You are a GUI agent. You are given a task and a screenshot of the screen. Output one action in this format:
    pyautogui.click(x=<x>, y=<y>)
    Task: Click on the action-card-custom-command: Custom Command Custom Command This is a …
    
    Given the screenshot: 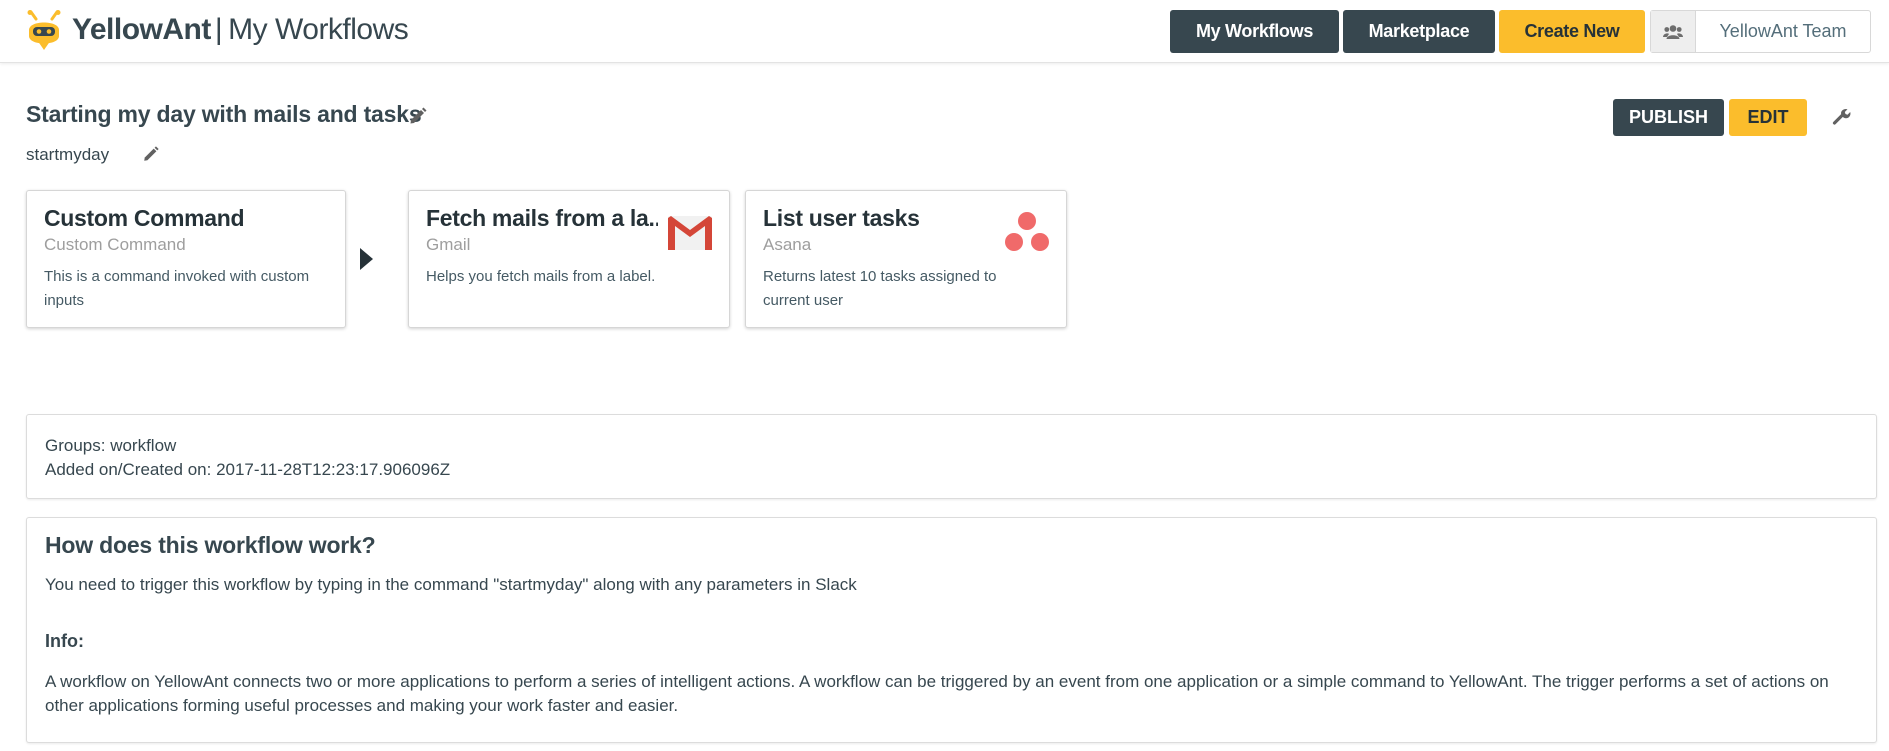 What is the action you would take?
    pyautogui.click(x=186, y=259)
    